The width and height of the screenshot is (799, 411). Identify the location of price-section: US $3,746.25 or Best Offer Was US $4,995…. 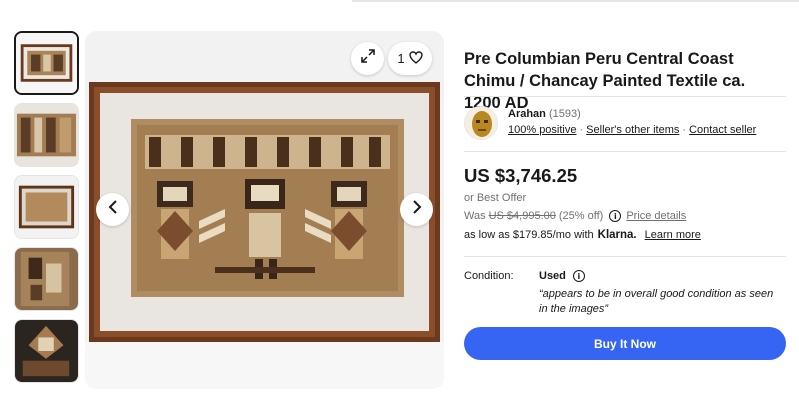
(625, 203).